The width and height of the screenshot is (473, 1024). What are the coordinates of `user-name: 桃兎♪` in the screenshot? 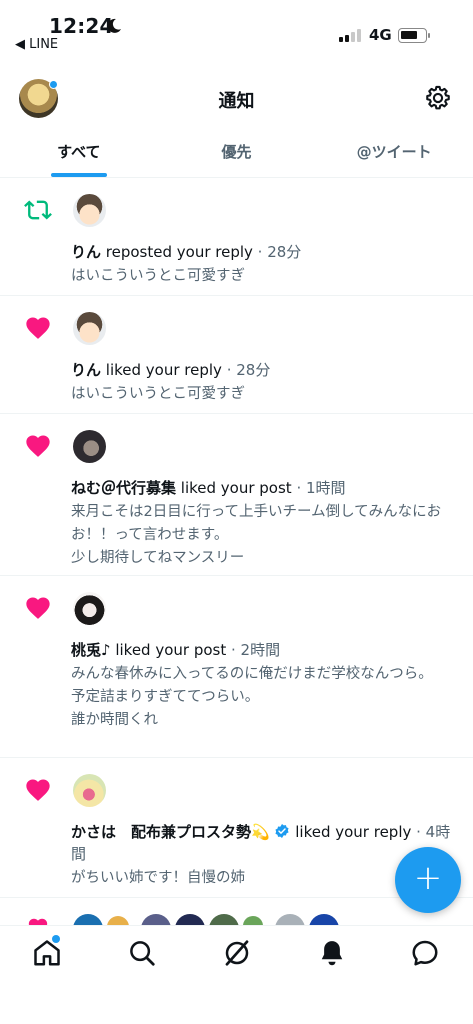 It's located at (91, 650).